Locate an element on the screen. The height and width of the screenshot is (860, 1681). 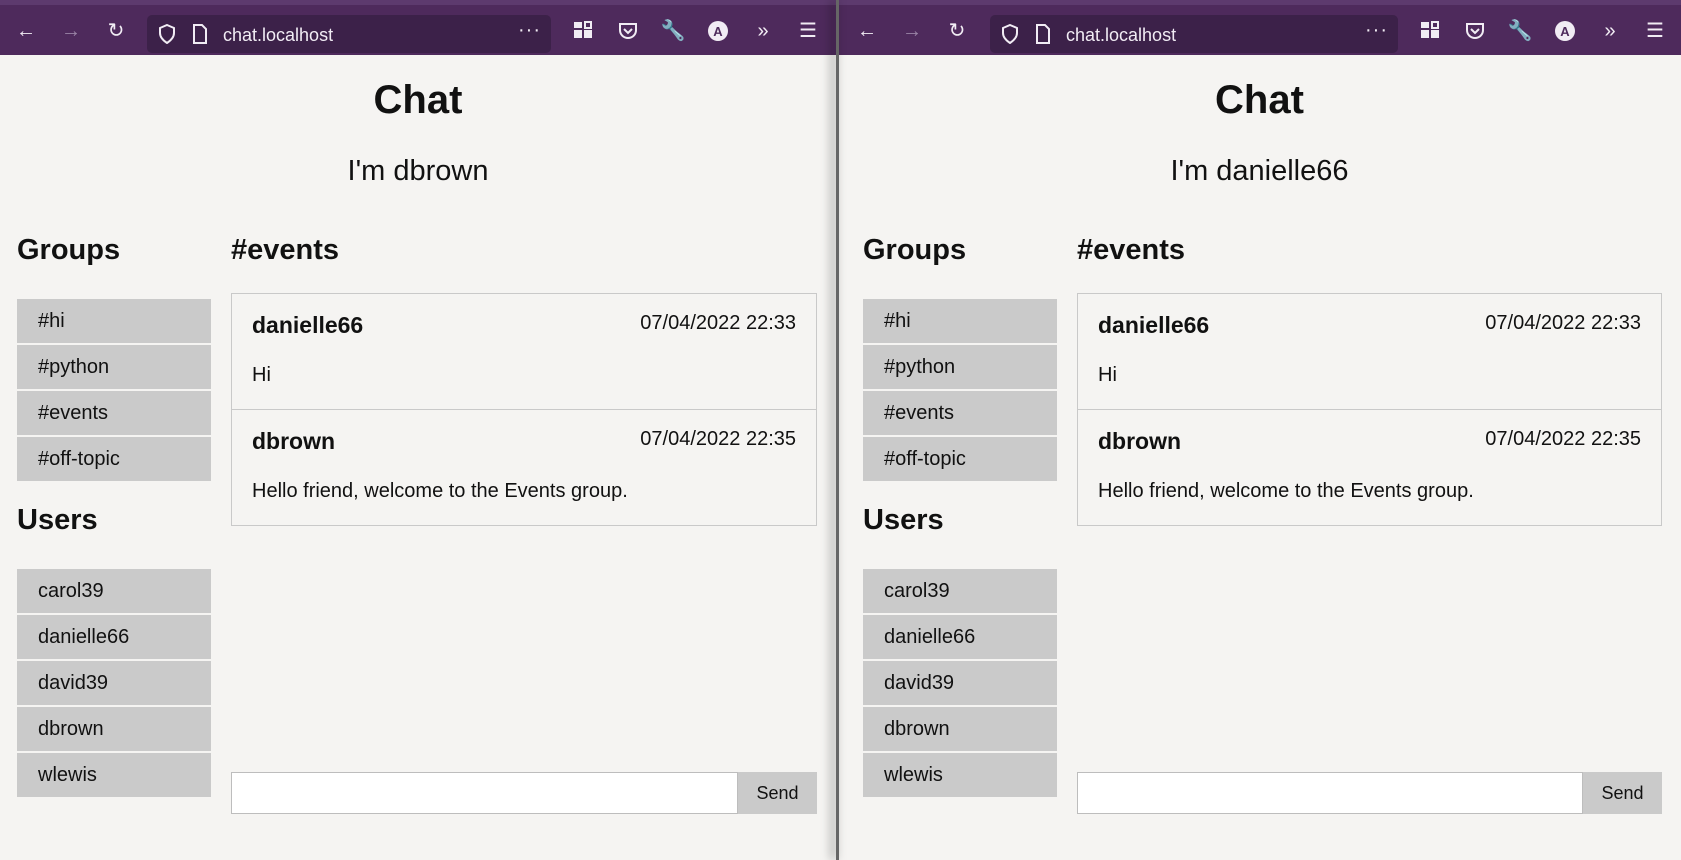
window-divider is located at coordinates (837, 430).